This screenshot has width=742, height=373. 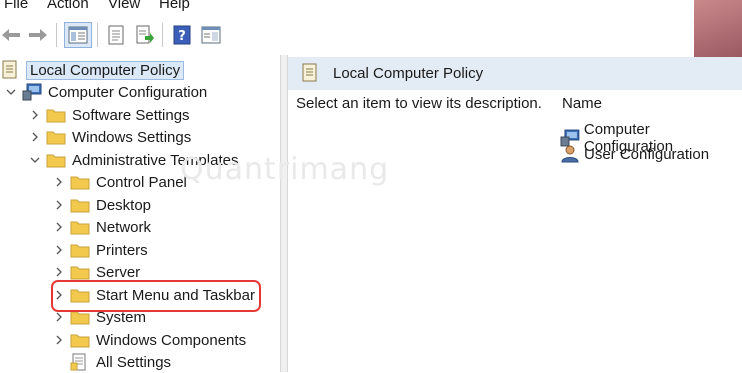 I want to click on user-icon, so click(x=570, y=154).